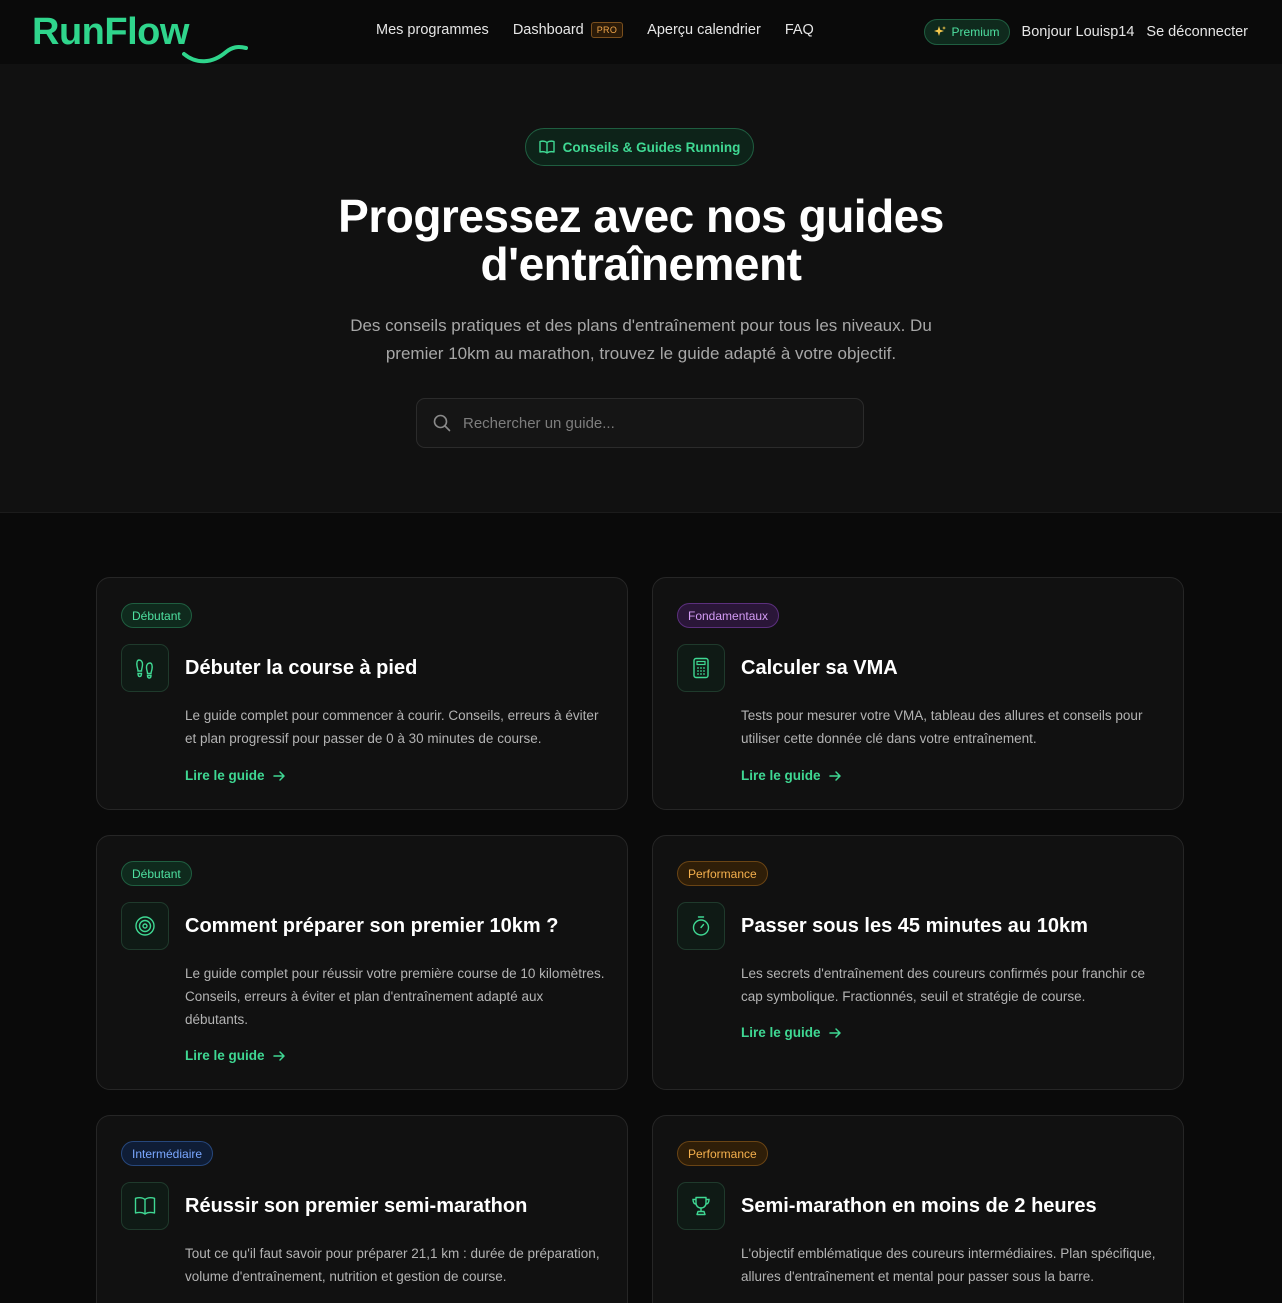 Image resolution: width=1282 pixels, height=1303 pixels. I want to click on user-greeting: Bonjour Louisp14, so click(1078, 32).